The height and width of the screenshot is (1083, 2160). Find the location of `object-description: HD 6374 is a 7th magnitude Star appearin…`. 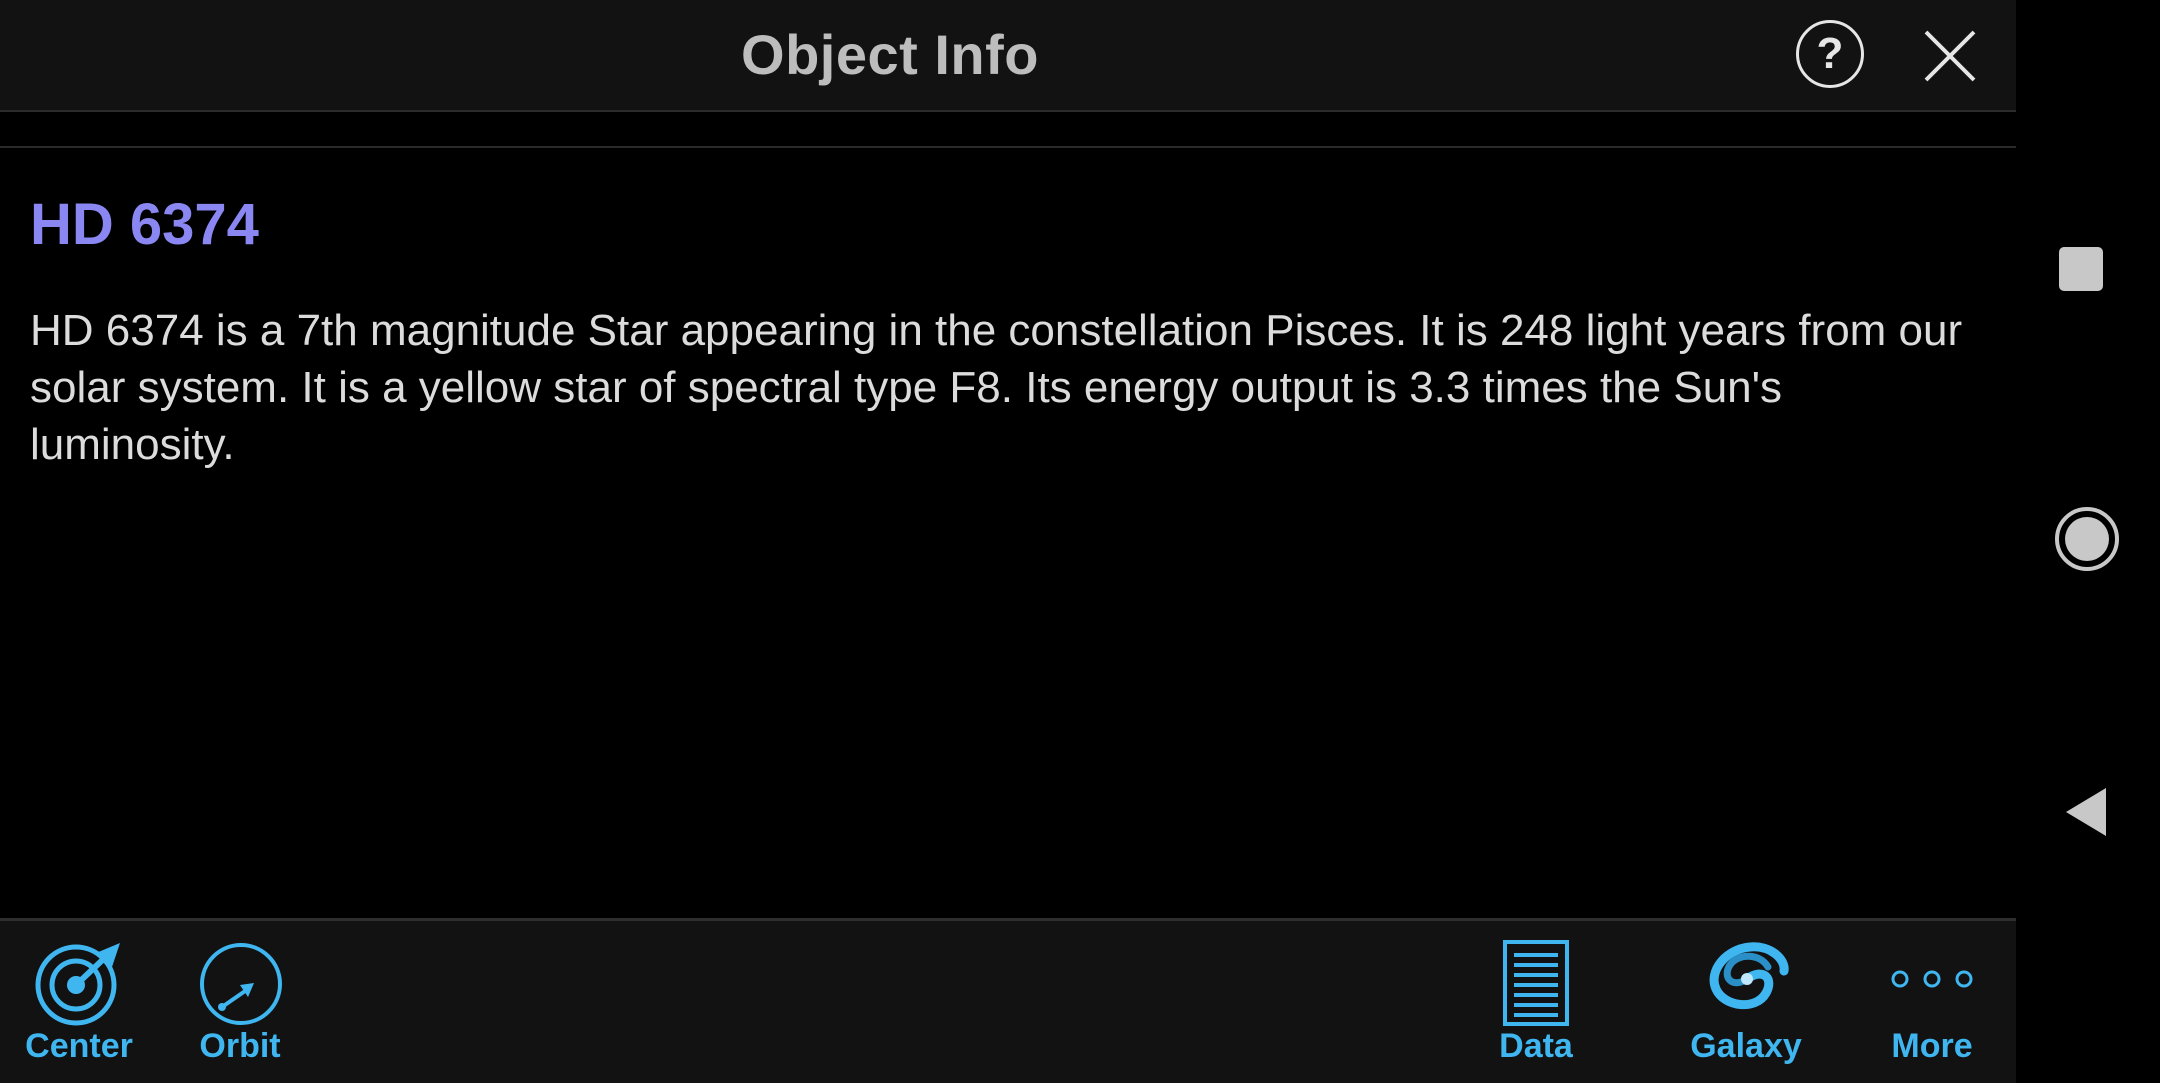

object-description: HD 6374 is a 7th magnitude Star appearin… is located at coordinates (996, 387).